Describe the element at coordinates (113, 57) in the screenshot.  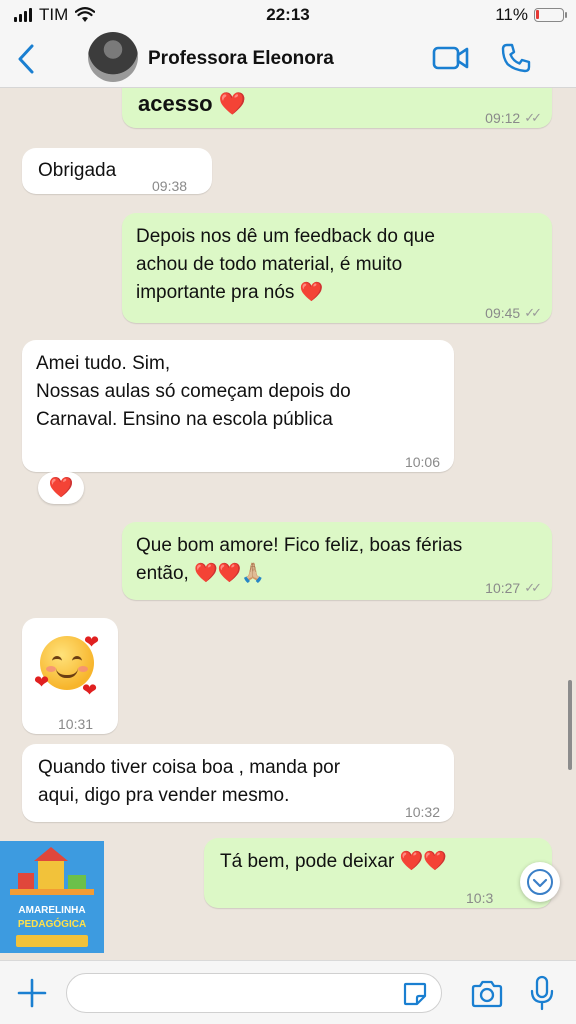
I see `avatar` at that location.